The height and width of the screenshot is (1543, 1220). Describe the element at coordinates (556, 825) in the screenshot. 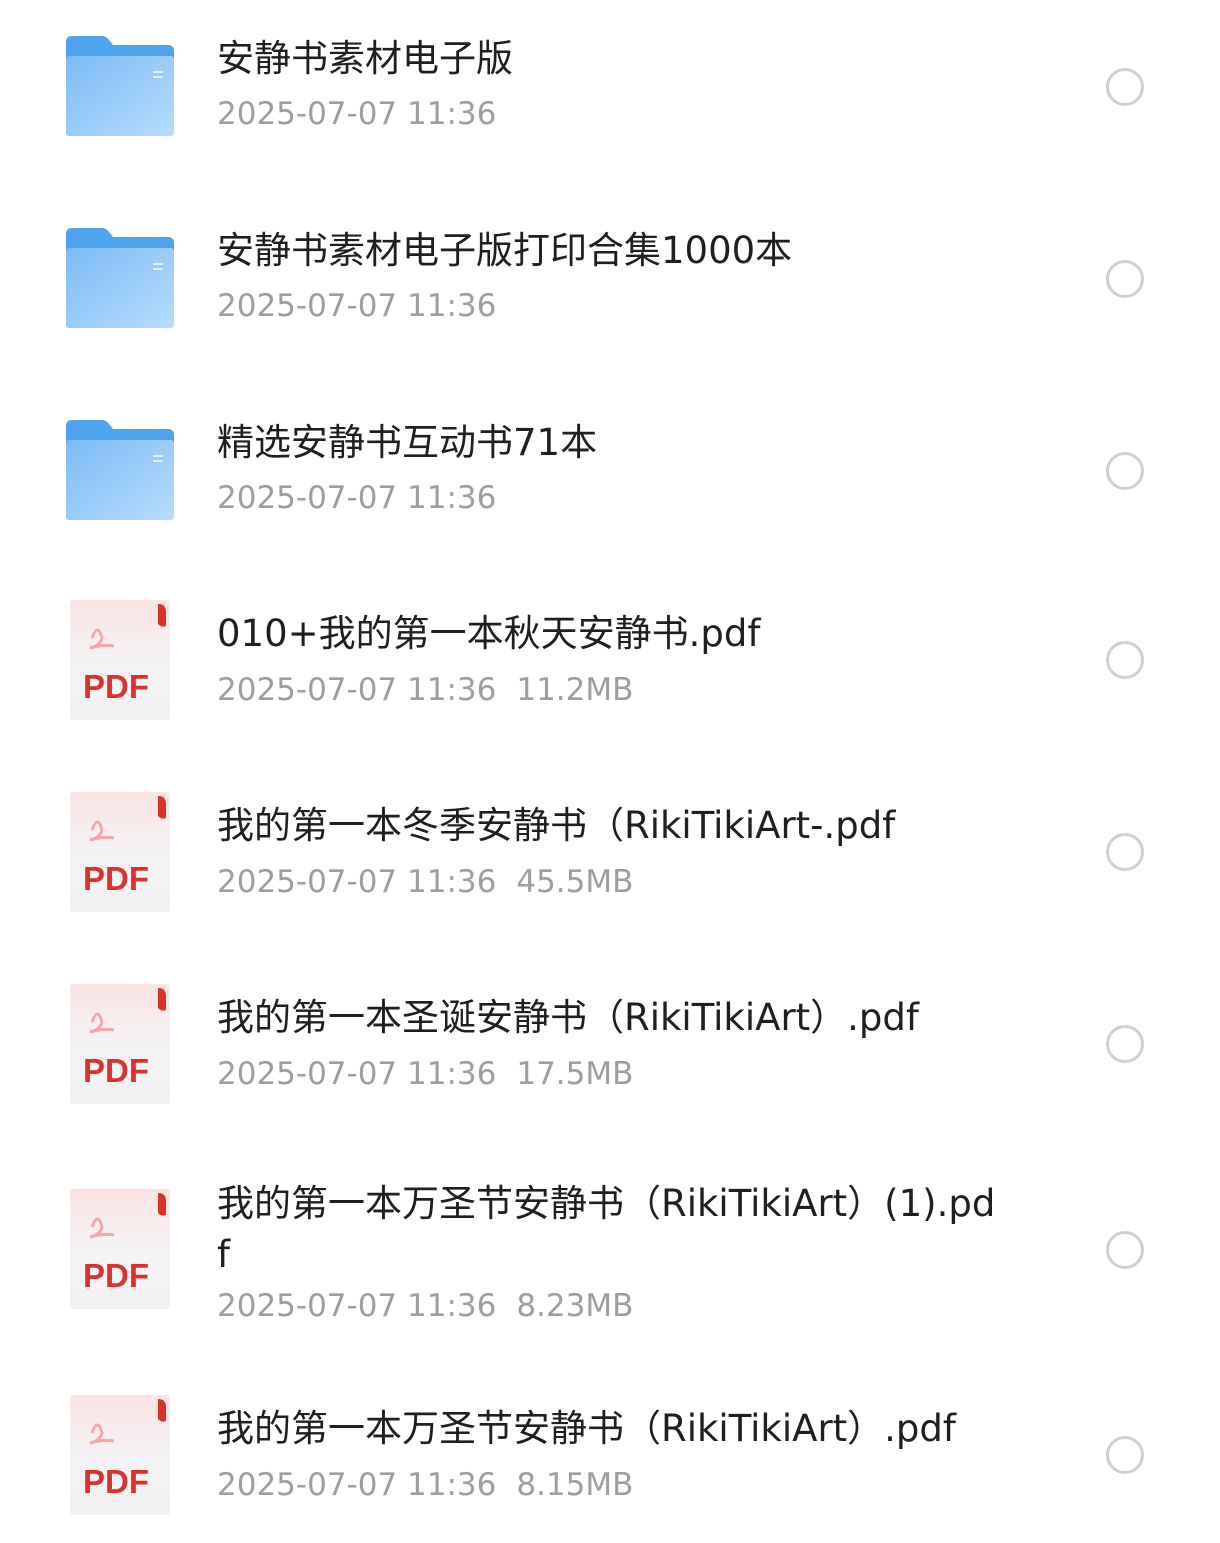

I see `file-name: 我的第一本冬季安静书（RikiTikiArt-.pdf` at that location.